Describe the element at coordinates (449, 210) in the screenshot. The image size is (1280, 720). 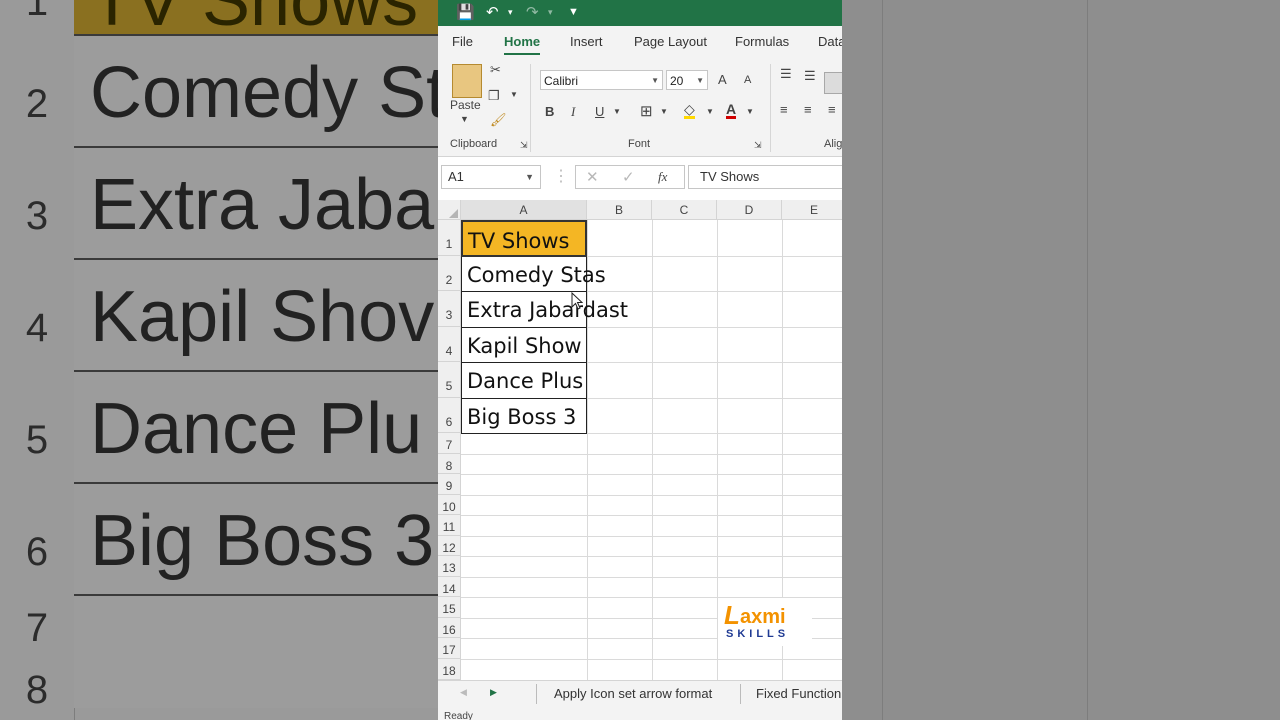
I see `select-all-corner` at that location.